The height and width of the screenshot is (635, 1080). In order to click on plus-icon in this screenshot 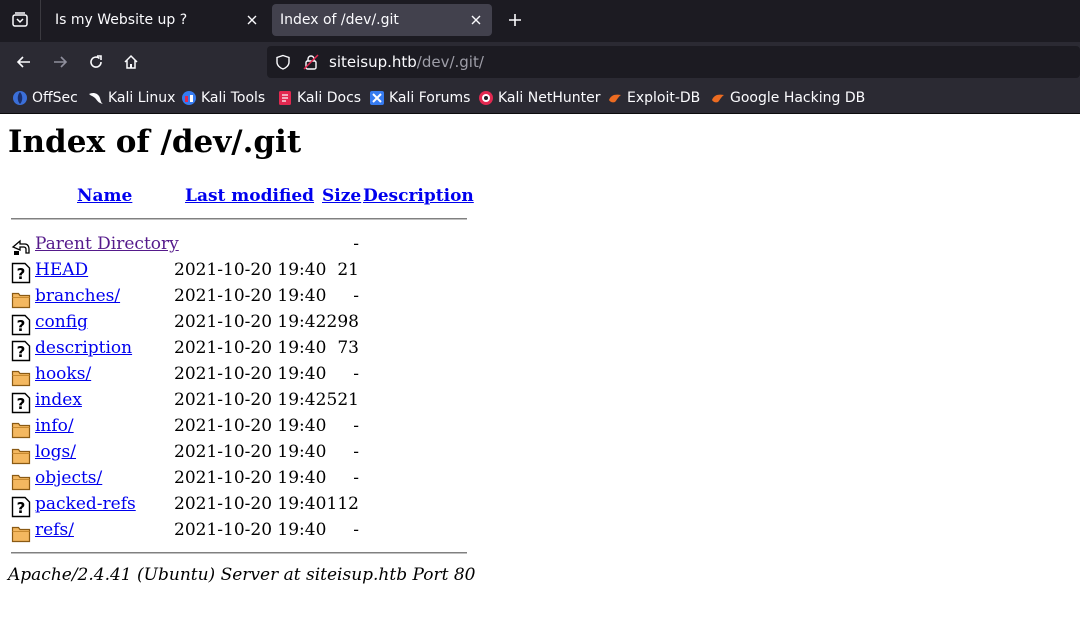, I will do `click(515, 20)`.